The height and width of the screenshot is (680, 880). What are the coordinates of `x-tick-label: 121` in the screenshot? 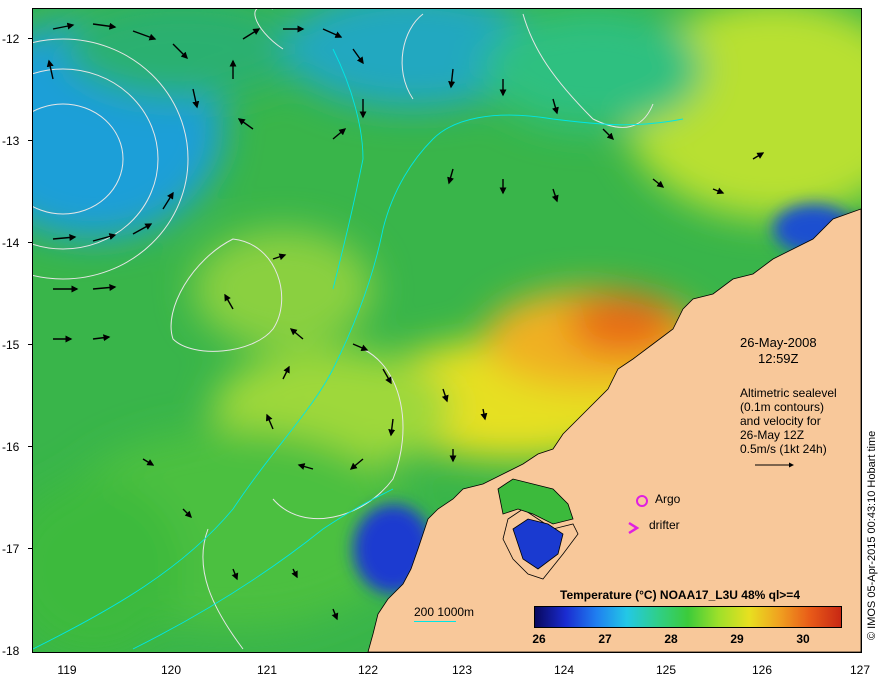 It's located at (267, 670).